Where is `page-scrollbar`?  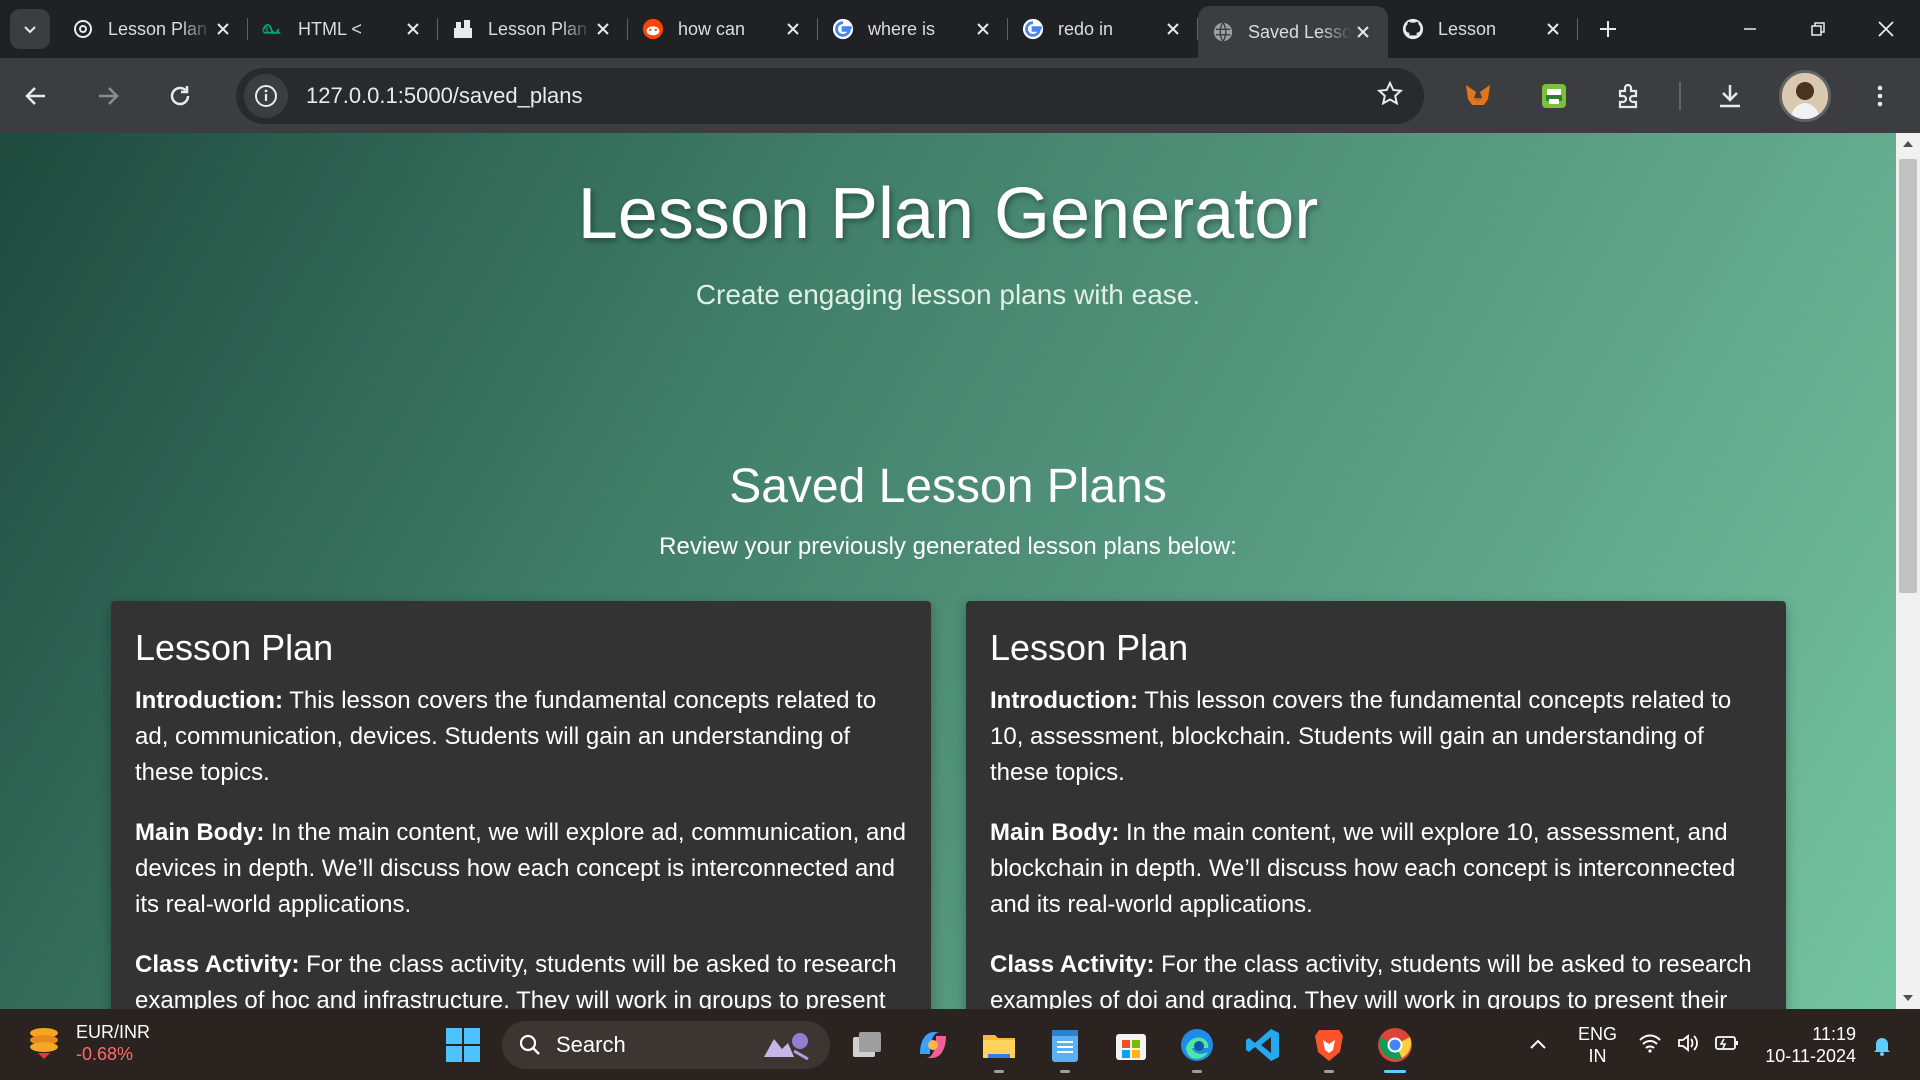
page-scrollbar is located at coordinates (1908, 571).